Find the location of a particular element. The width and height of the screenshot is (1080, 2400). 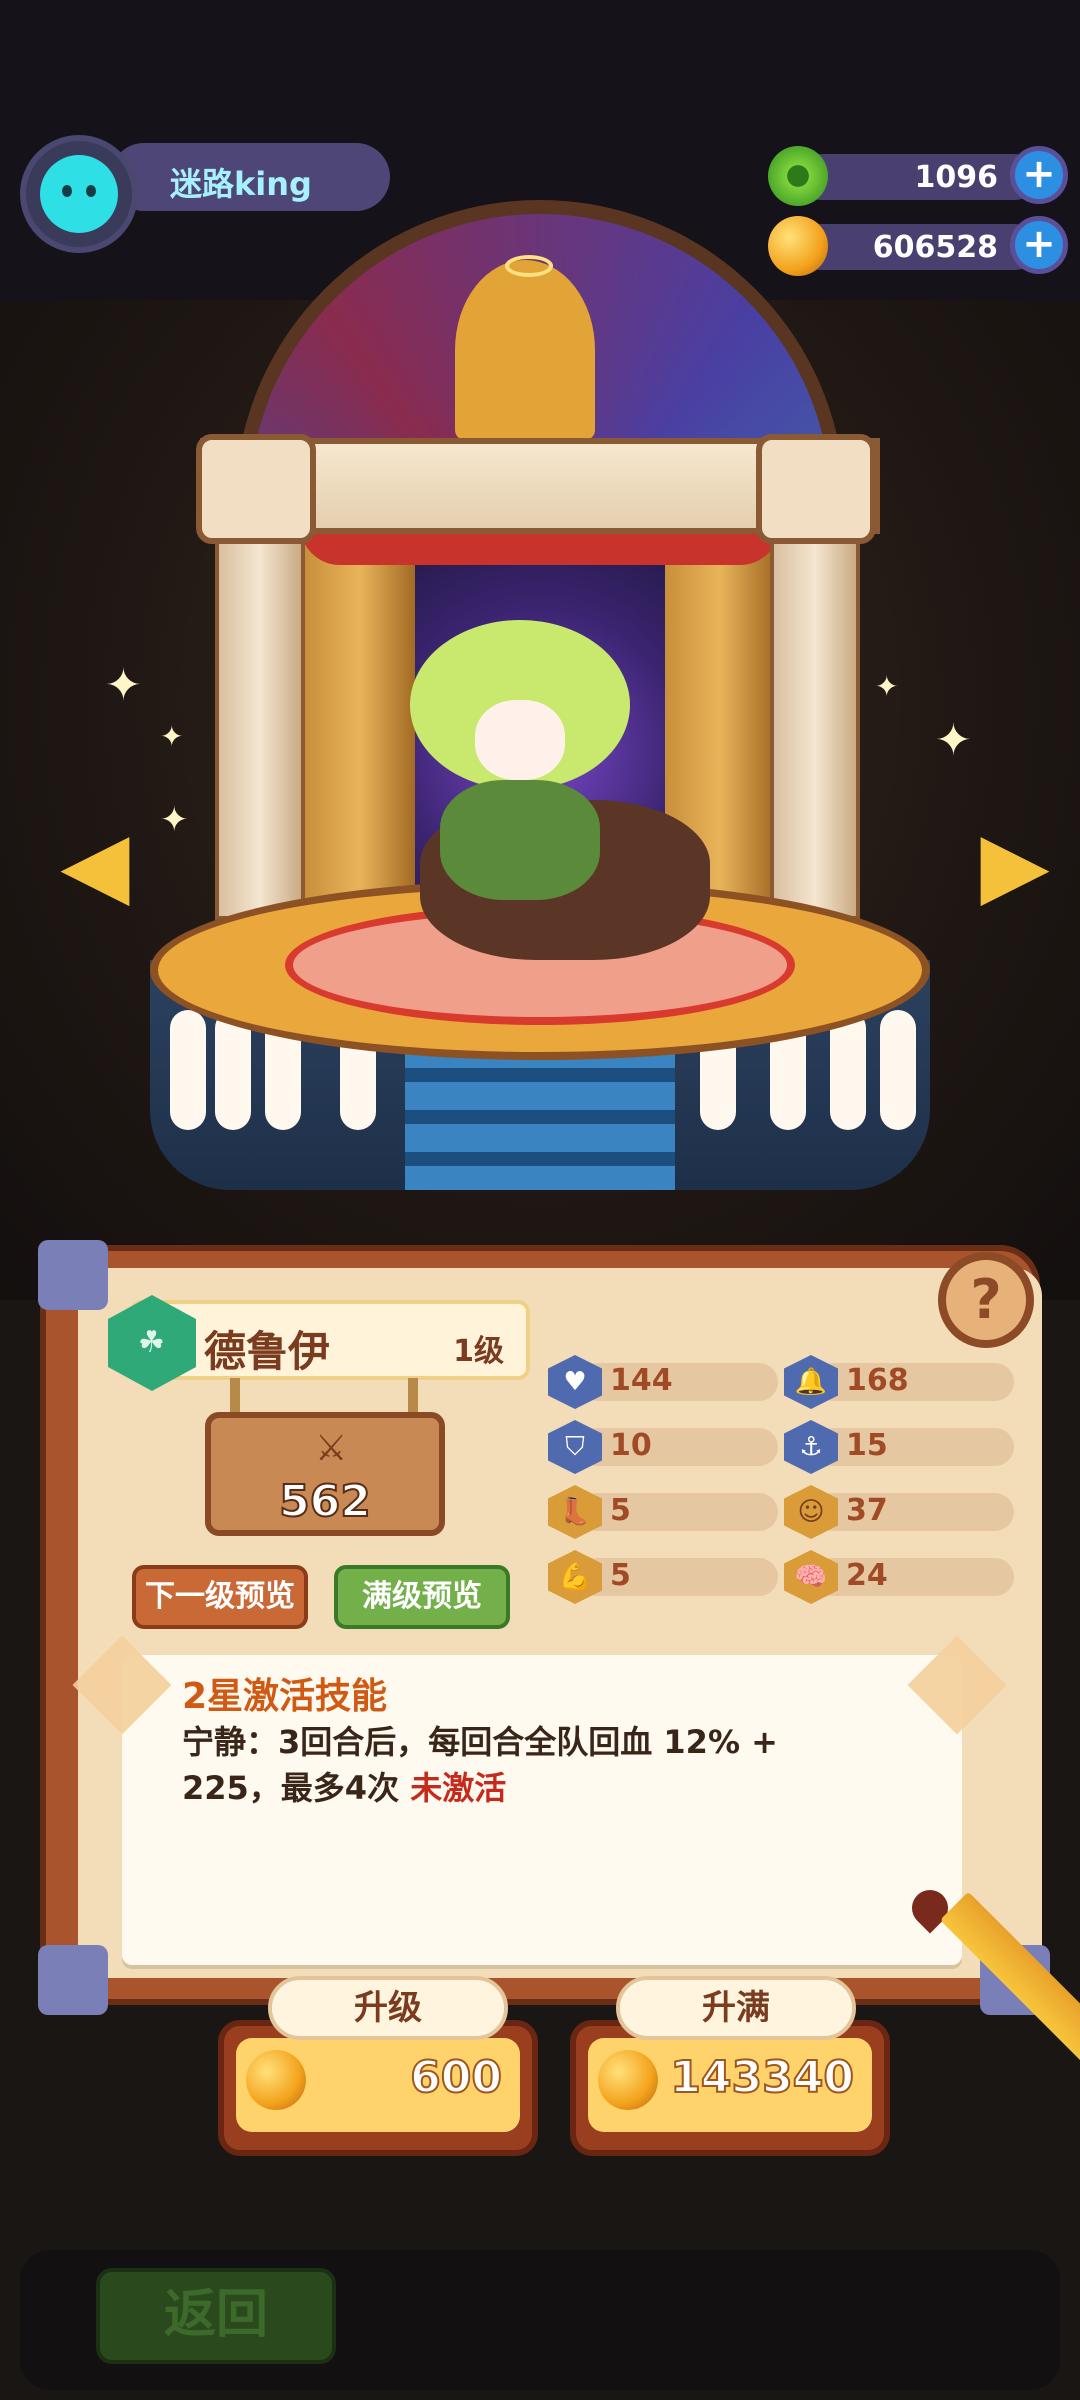

cat-avatar-icon is located at coordinates (79, 194).